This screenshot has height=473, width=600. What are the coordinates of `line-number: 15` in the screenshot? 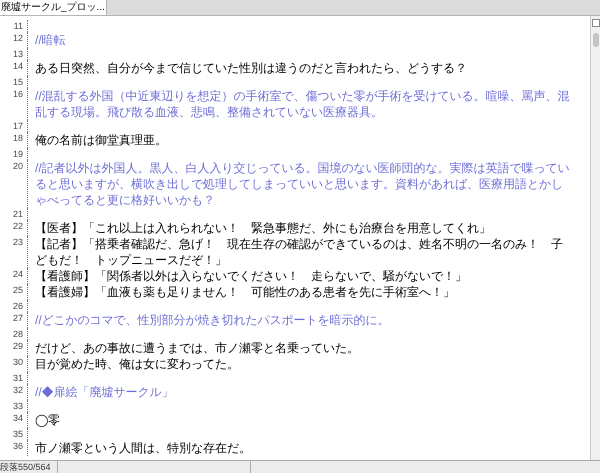 It's located at (17, 82).